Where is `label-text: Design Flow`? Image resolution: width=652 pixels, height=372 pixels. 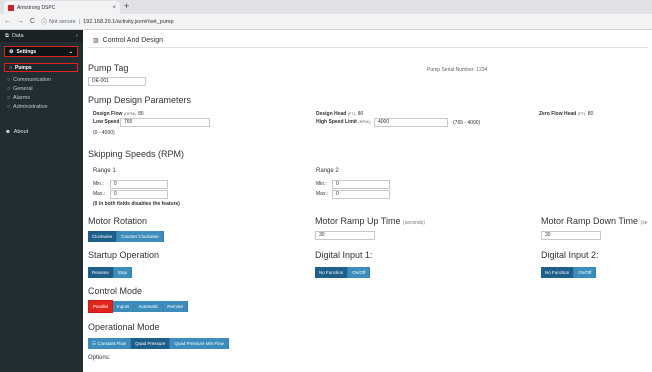
label-text: Design Flow is located at coordinates (108, 114).